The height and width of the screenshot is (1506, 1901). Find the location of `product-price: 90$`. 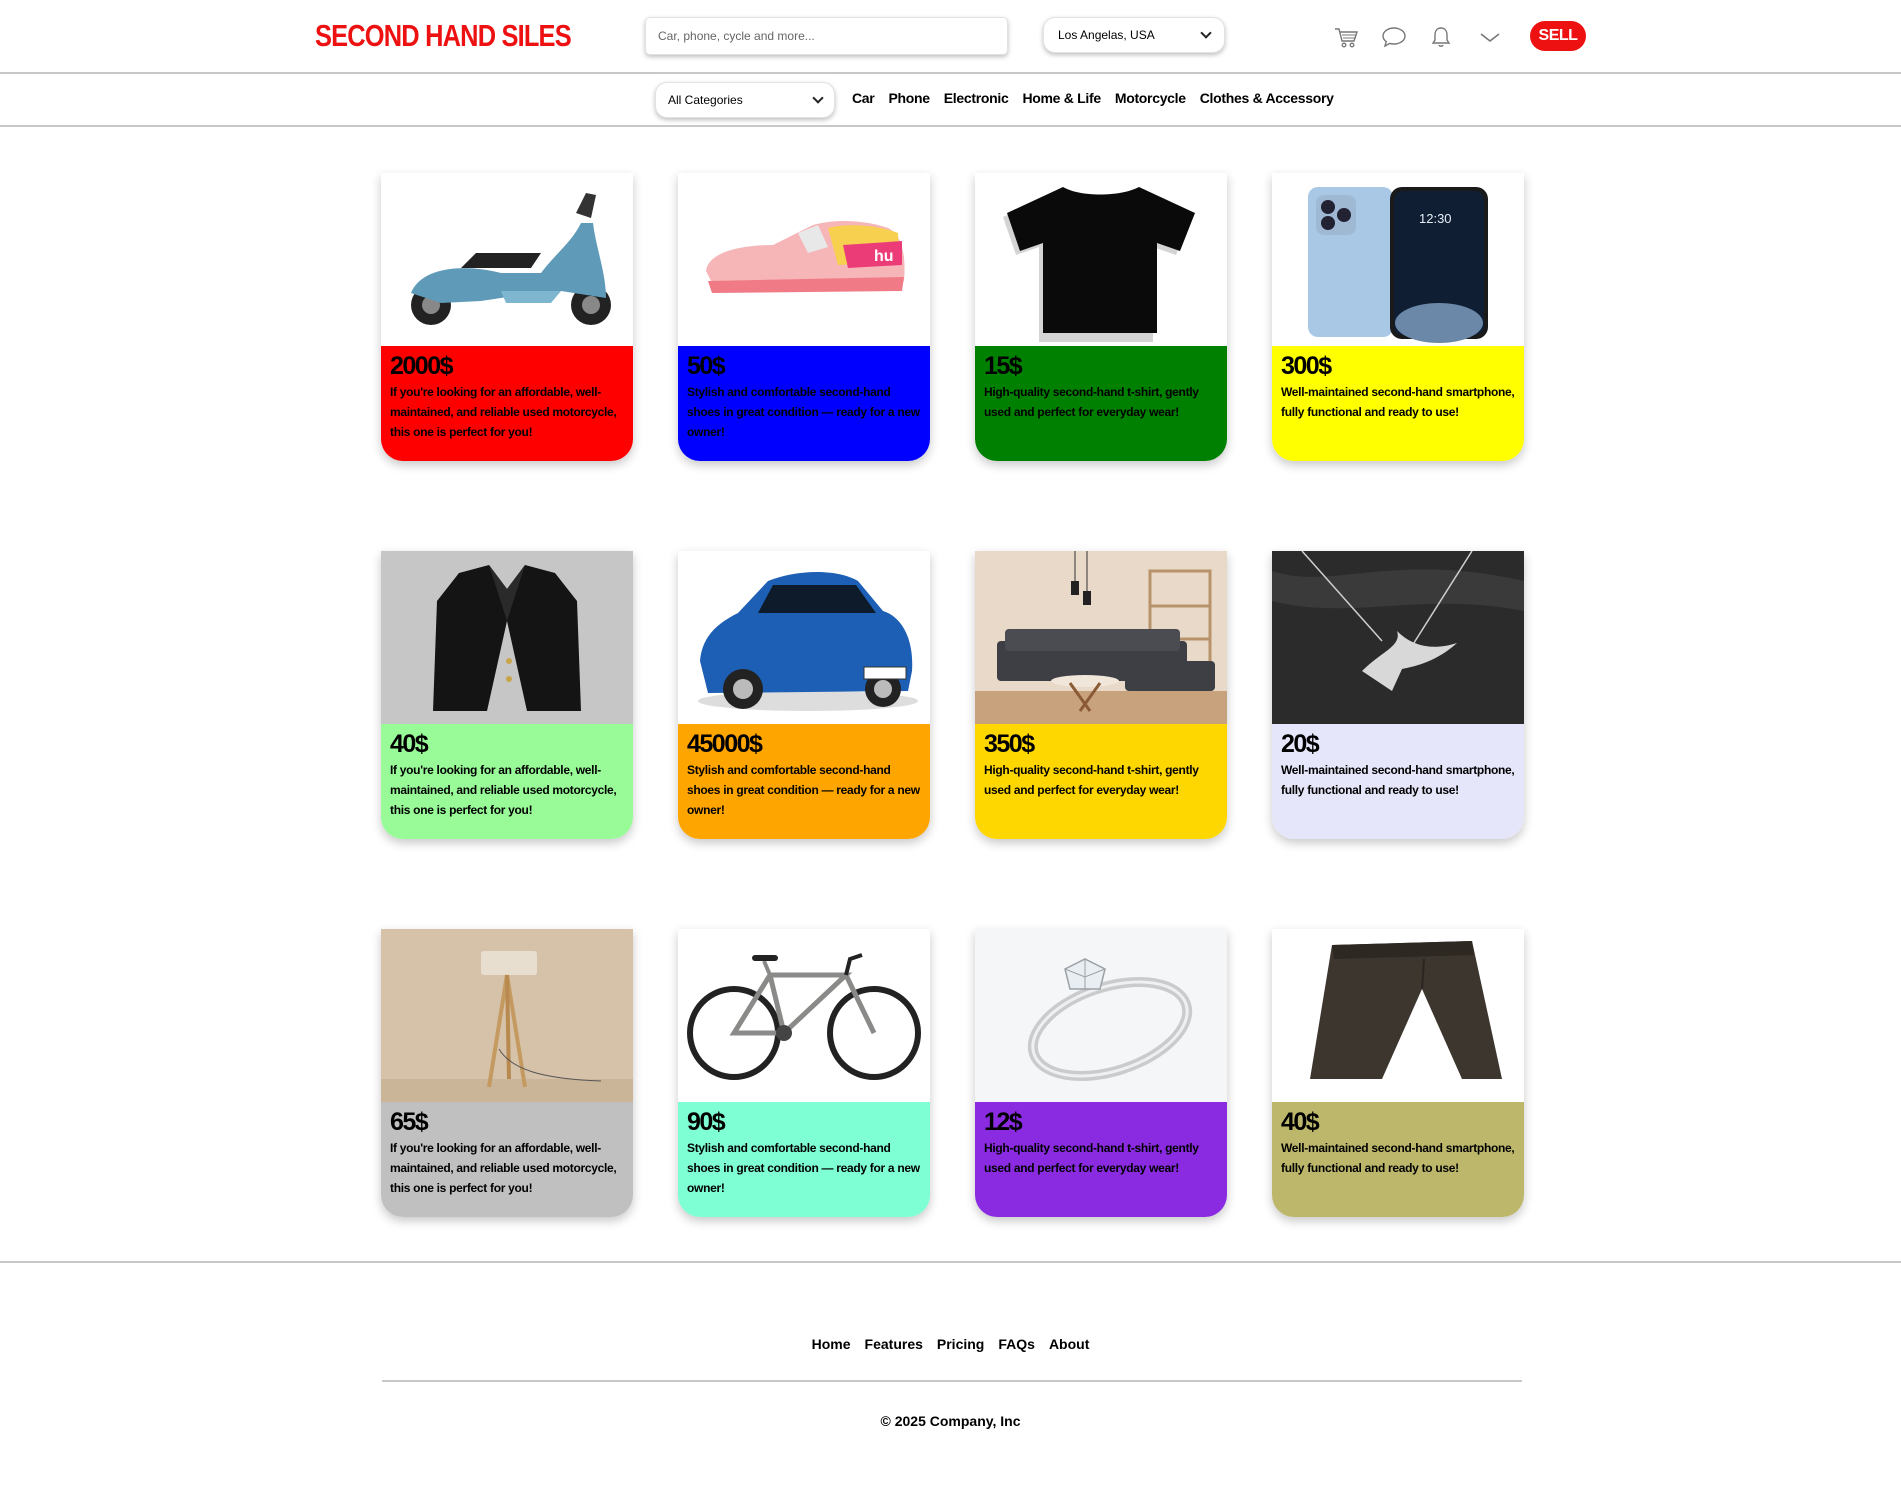

product-price: 90$ is located at coordinates (706, 1122).